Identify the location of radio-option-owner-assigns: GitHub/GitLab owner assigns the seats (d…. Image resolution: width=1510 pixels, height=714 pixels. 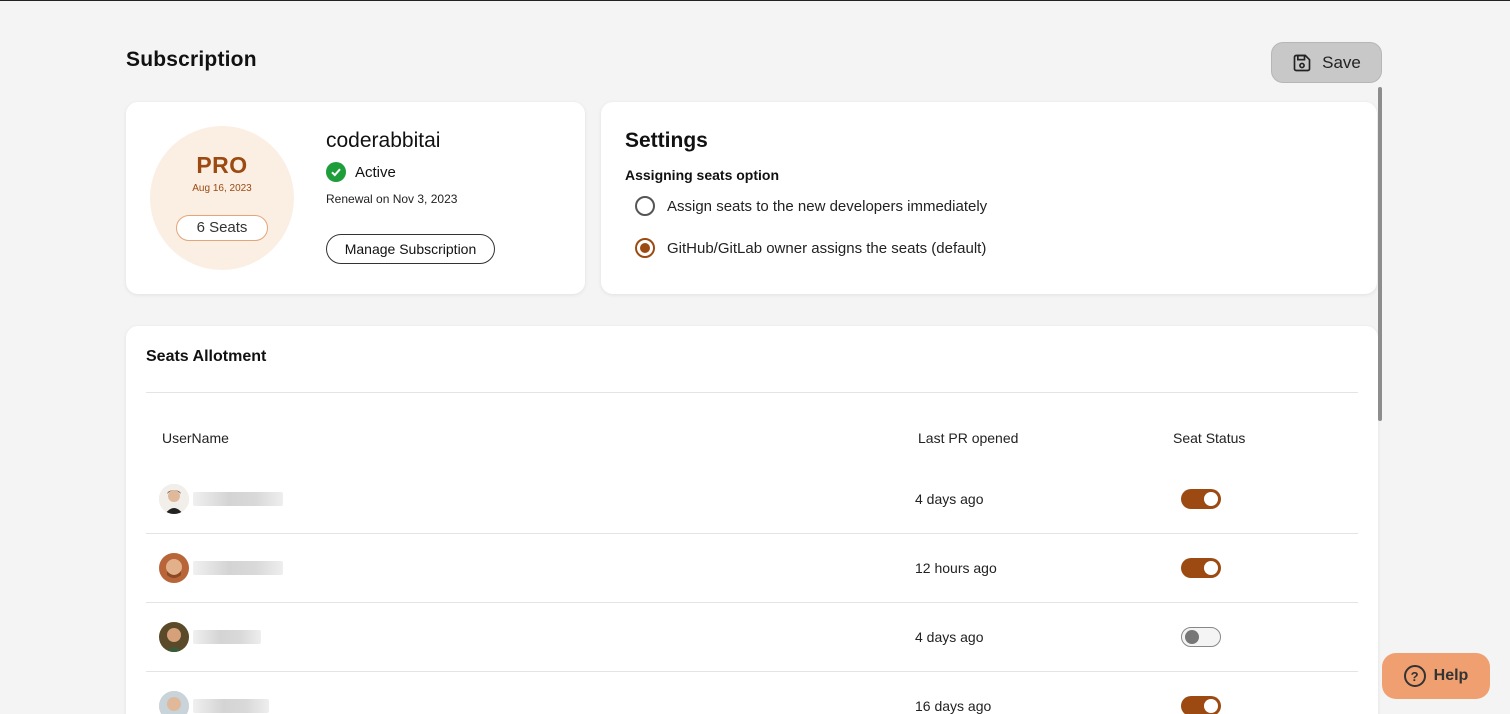
(810, 248).